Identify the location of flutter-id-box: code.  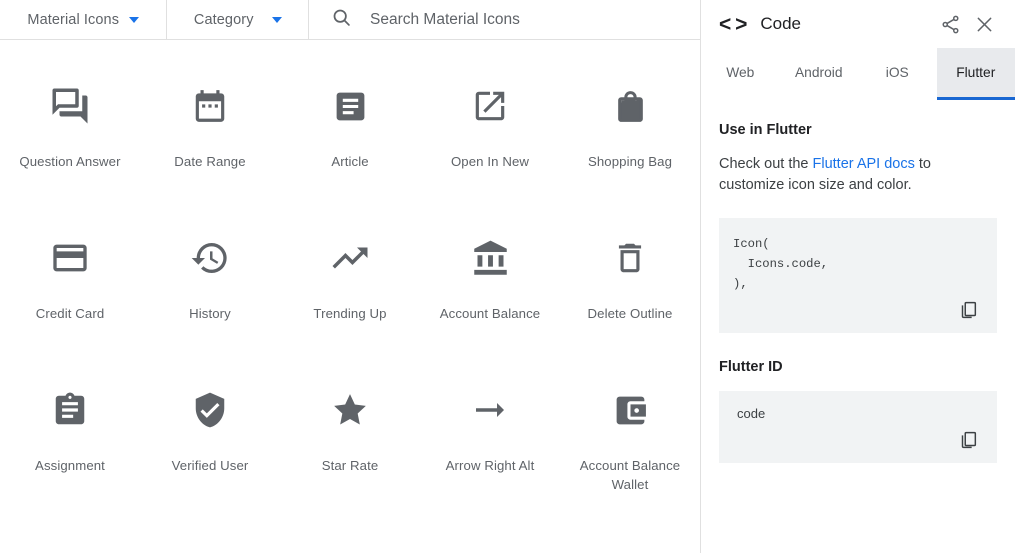
(858, 427).